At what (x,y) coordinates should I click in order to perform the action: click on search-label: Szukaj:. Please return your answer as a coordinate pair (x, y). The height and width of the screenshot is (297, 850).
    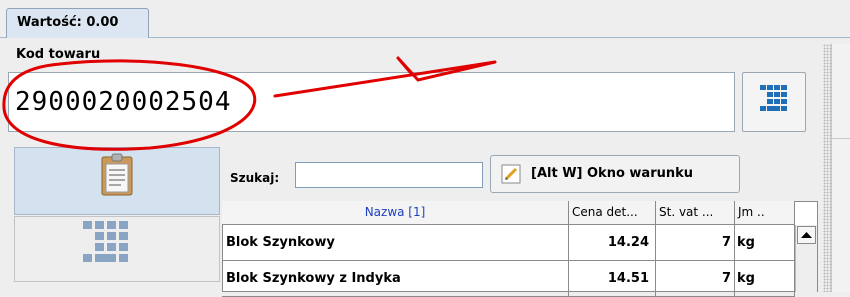
    Looking at the image, I should click on (255, 178).